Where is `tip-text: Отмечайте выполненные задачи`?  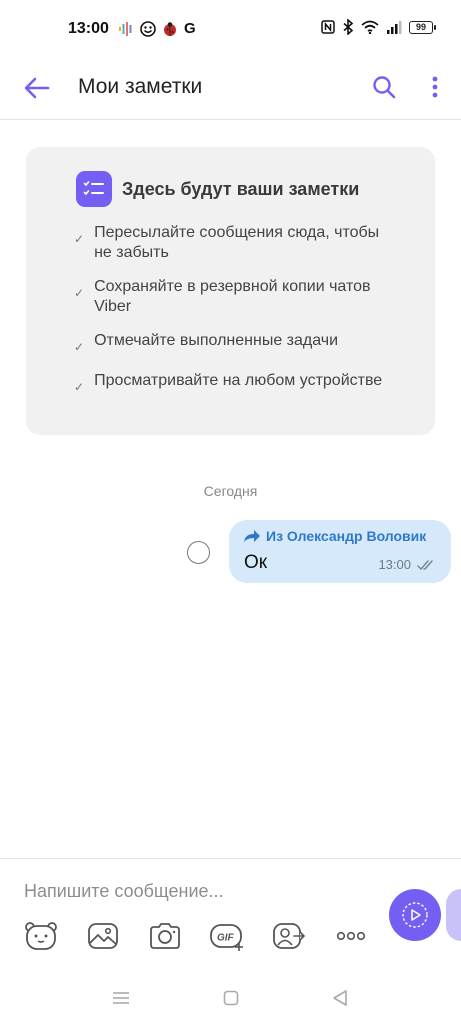 tip-text: Отмечайте выполненные задачи is located at coordinates (216, 340).